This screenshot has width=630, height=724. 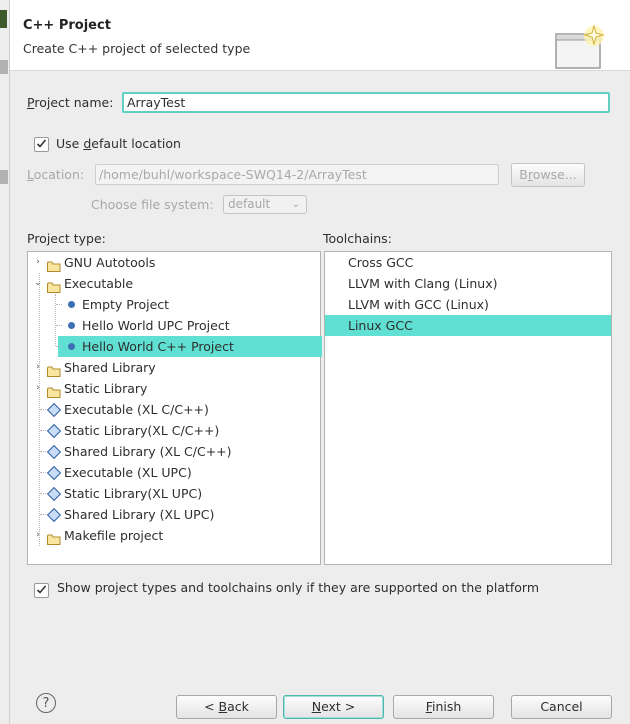 What do you see at coordinates (106, 388) in the screenshot?
I see `project-type-item-label: Static Library` at bounding box center [106, 388].